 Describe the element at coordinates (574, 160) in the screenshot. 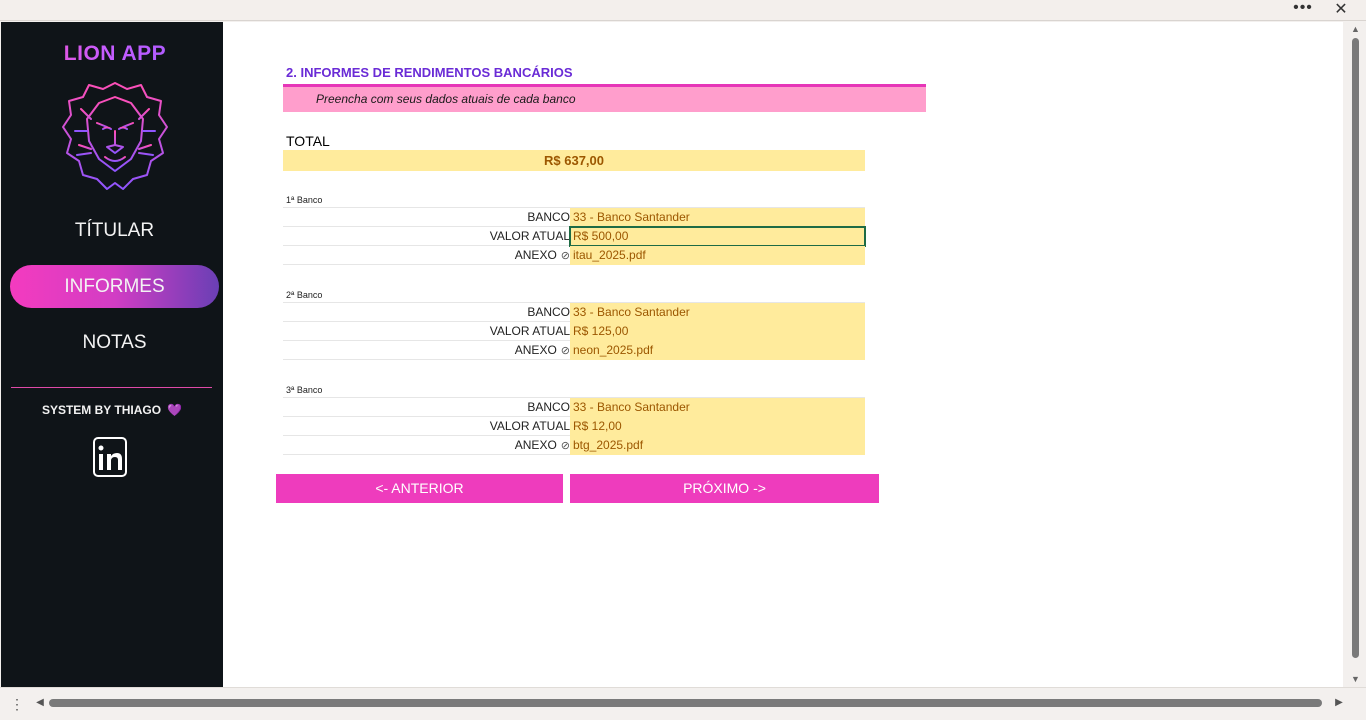

I see `total-value: R$ 637,00` at that location.